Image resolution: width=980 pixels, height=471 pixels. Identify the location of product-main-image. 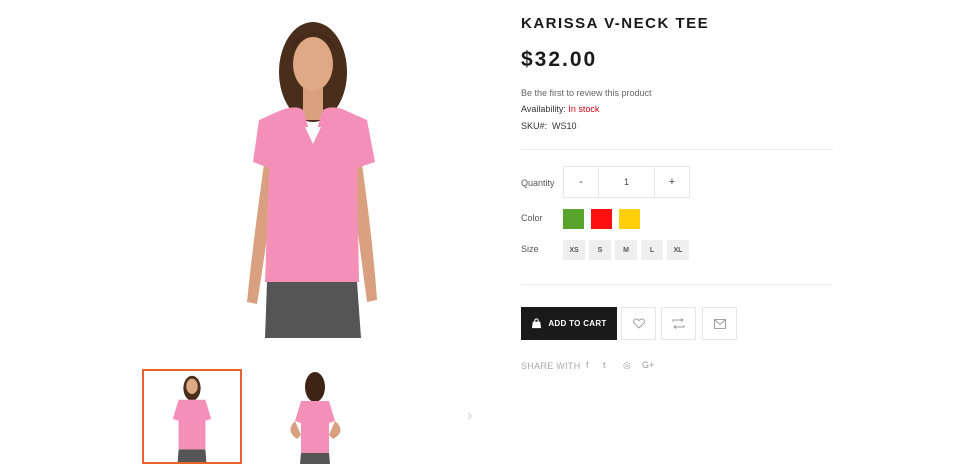
(315, 175).